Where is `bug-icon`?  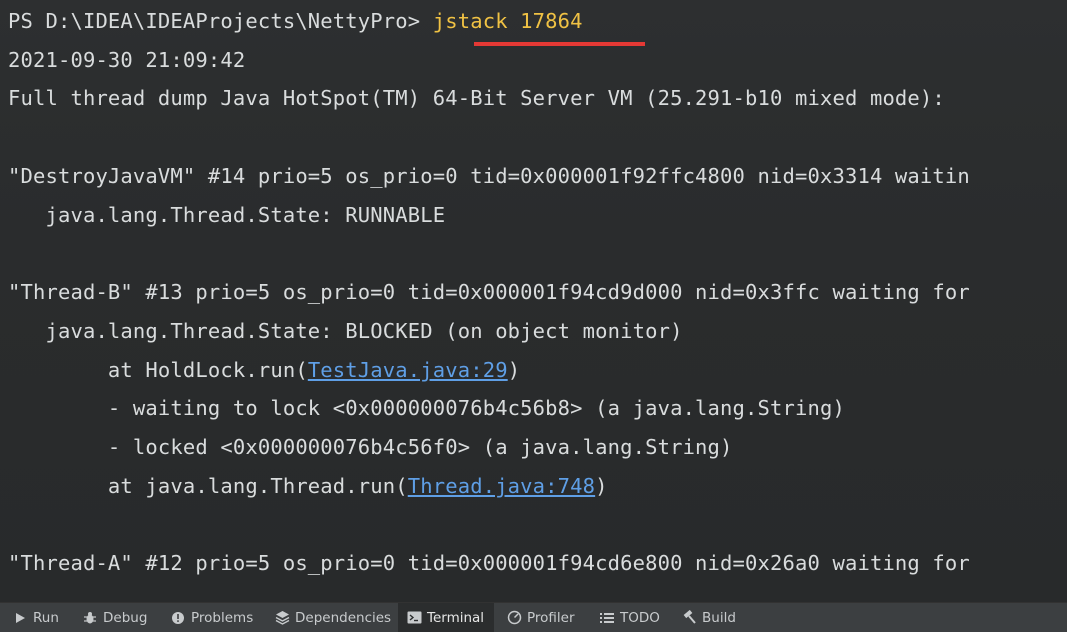
bug-icon is located at coordinates (90, 618).